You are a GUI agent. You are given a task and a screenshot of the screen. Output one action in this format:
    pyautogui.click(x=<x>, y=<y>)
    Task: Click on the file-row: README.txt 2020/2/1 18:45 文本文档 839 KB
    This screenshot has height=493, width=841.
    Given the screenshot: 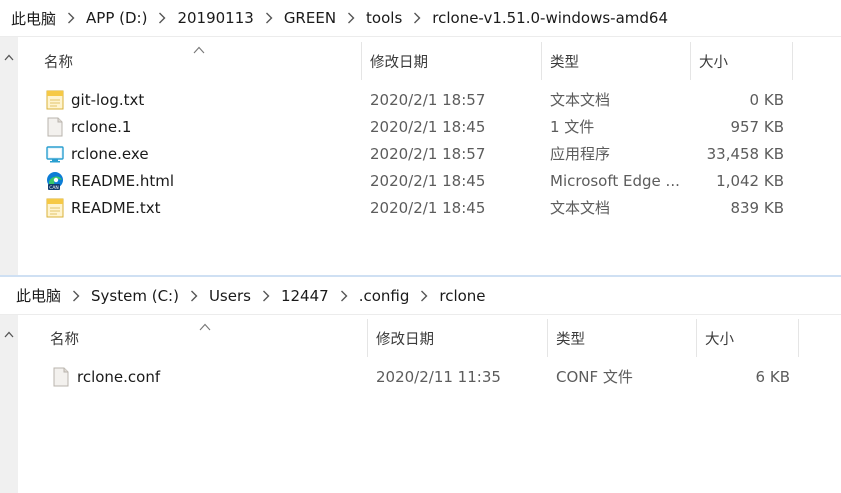 What is the action you would take?
    pyautogui.click(x=420, y=207)
    